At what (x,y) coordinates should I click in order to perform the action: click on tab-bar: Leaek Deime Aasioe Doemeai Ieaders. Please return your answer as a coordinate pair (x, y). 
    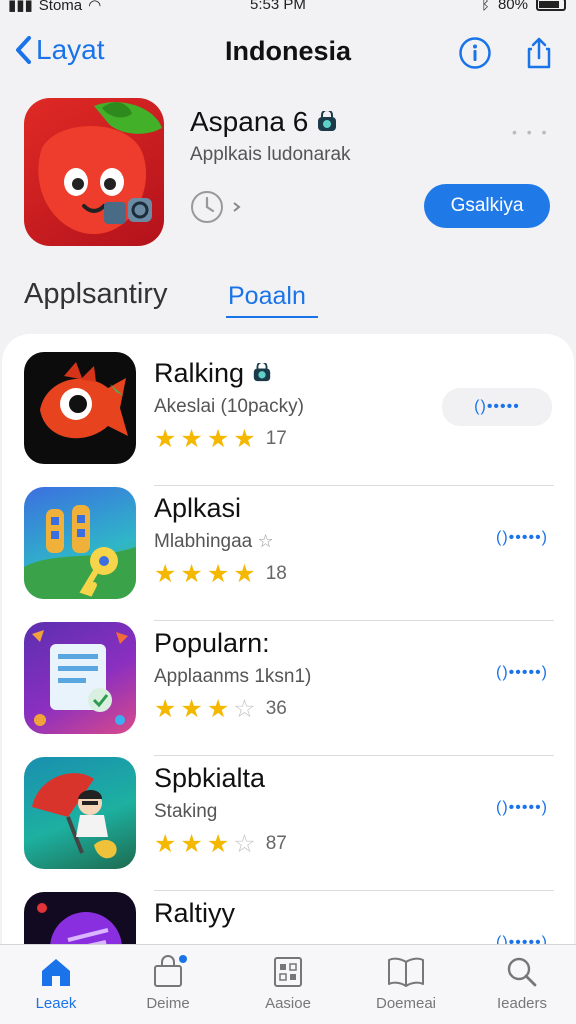
    Looking at the image, I should click on (288, 984).